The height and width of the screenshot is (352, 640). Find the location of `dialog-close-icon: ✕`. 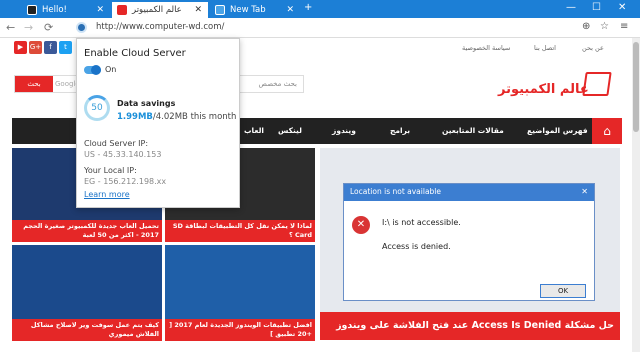

dialog-close-icon: ✕ is located at coordinates (584, 191).